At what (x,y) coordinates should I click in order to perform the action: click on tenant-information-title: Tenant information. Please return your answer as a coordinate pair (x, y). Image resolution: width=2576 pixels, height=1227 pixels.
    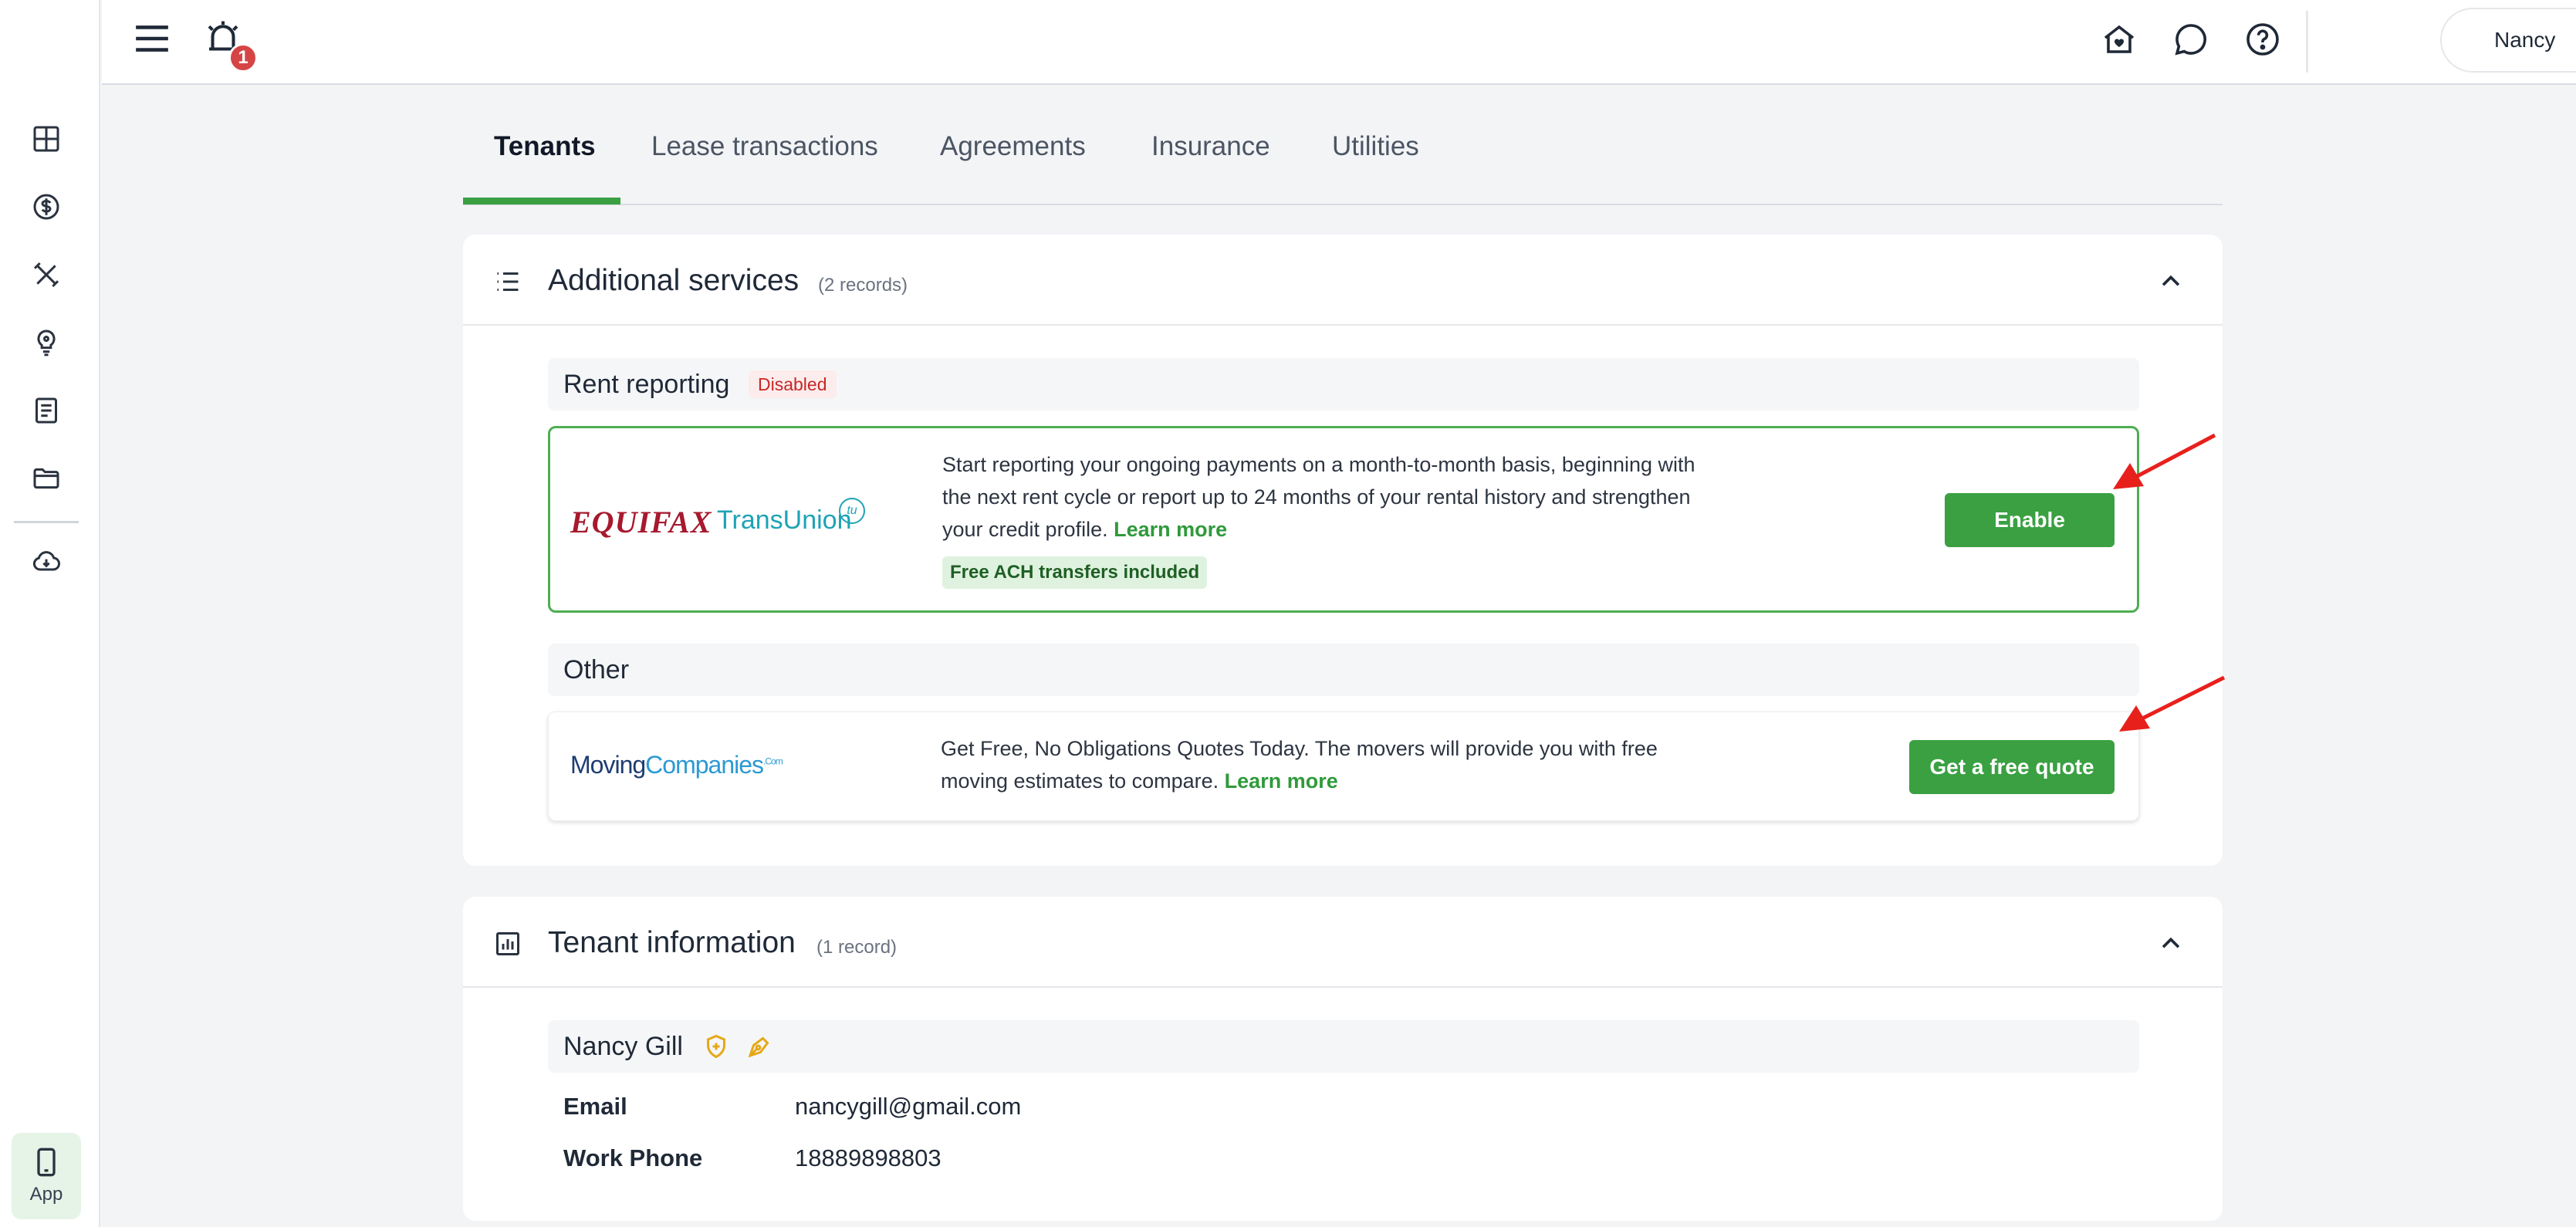
    Looking at the image, I should click on (672, 943).